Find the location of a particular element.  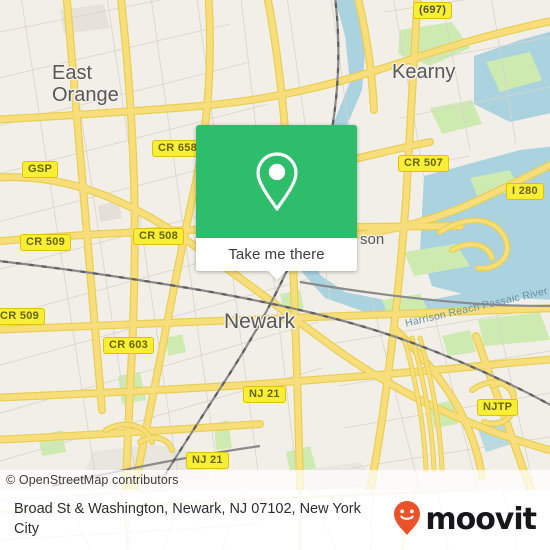

road-shield-gsp: GSP is located at coordinates (40, 170).